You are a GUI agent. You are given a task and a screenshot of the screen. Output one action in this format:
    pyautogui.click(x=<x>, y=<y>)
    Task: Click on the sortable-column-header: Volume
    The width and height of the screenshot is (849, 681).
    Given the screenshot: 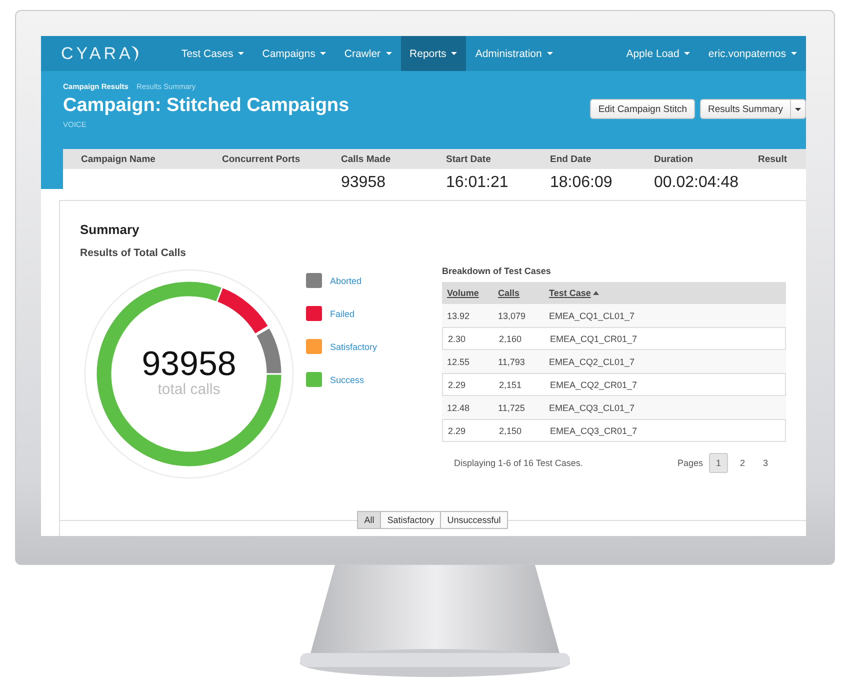 What is the action you would take?
    pyautogui.click(x=463, y=293)
    